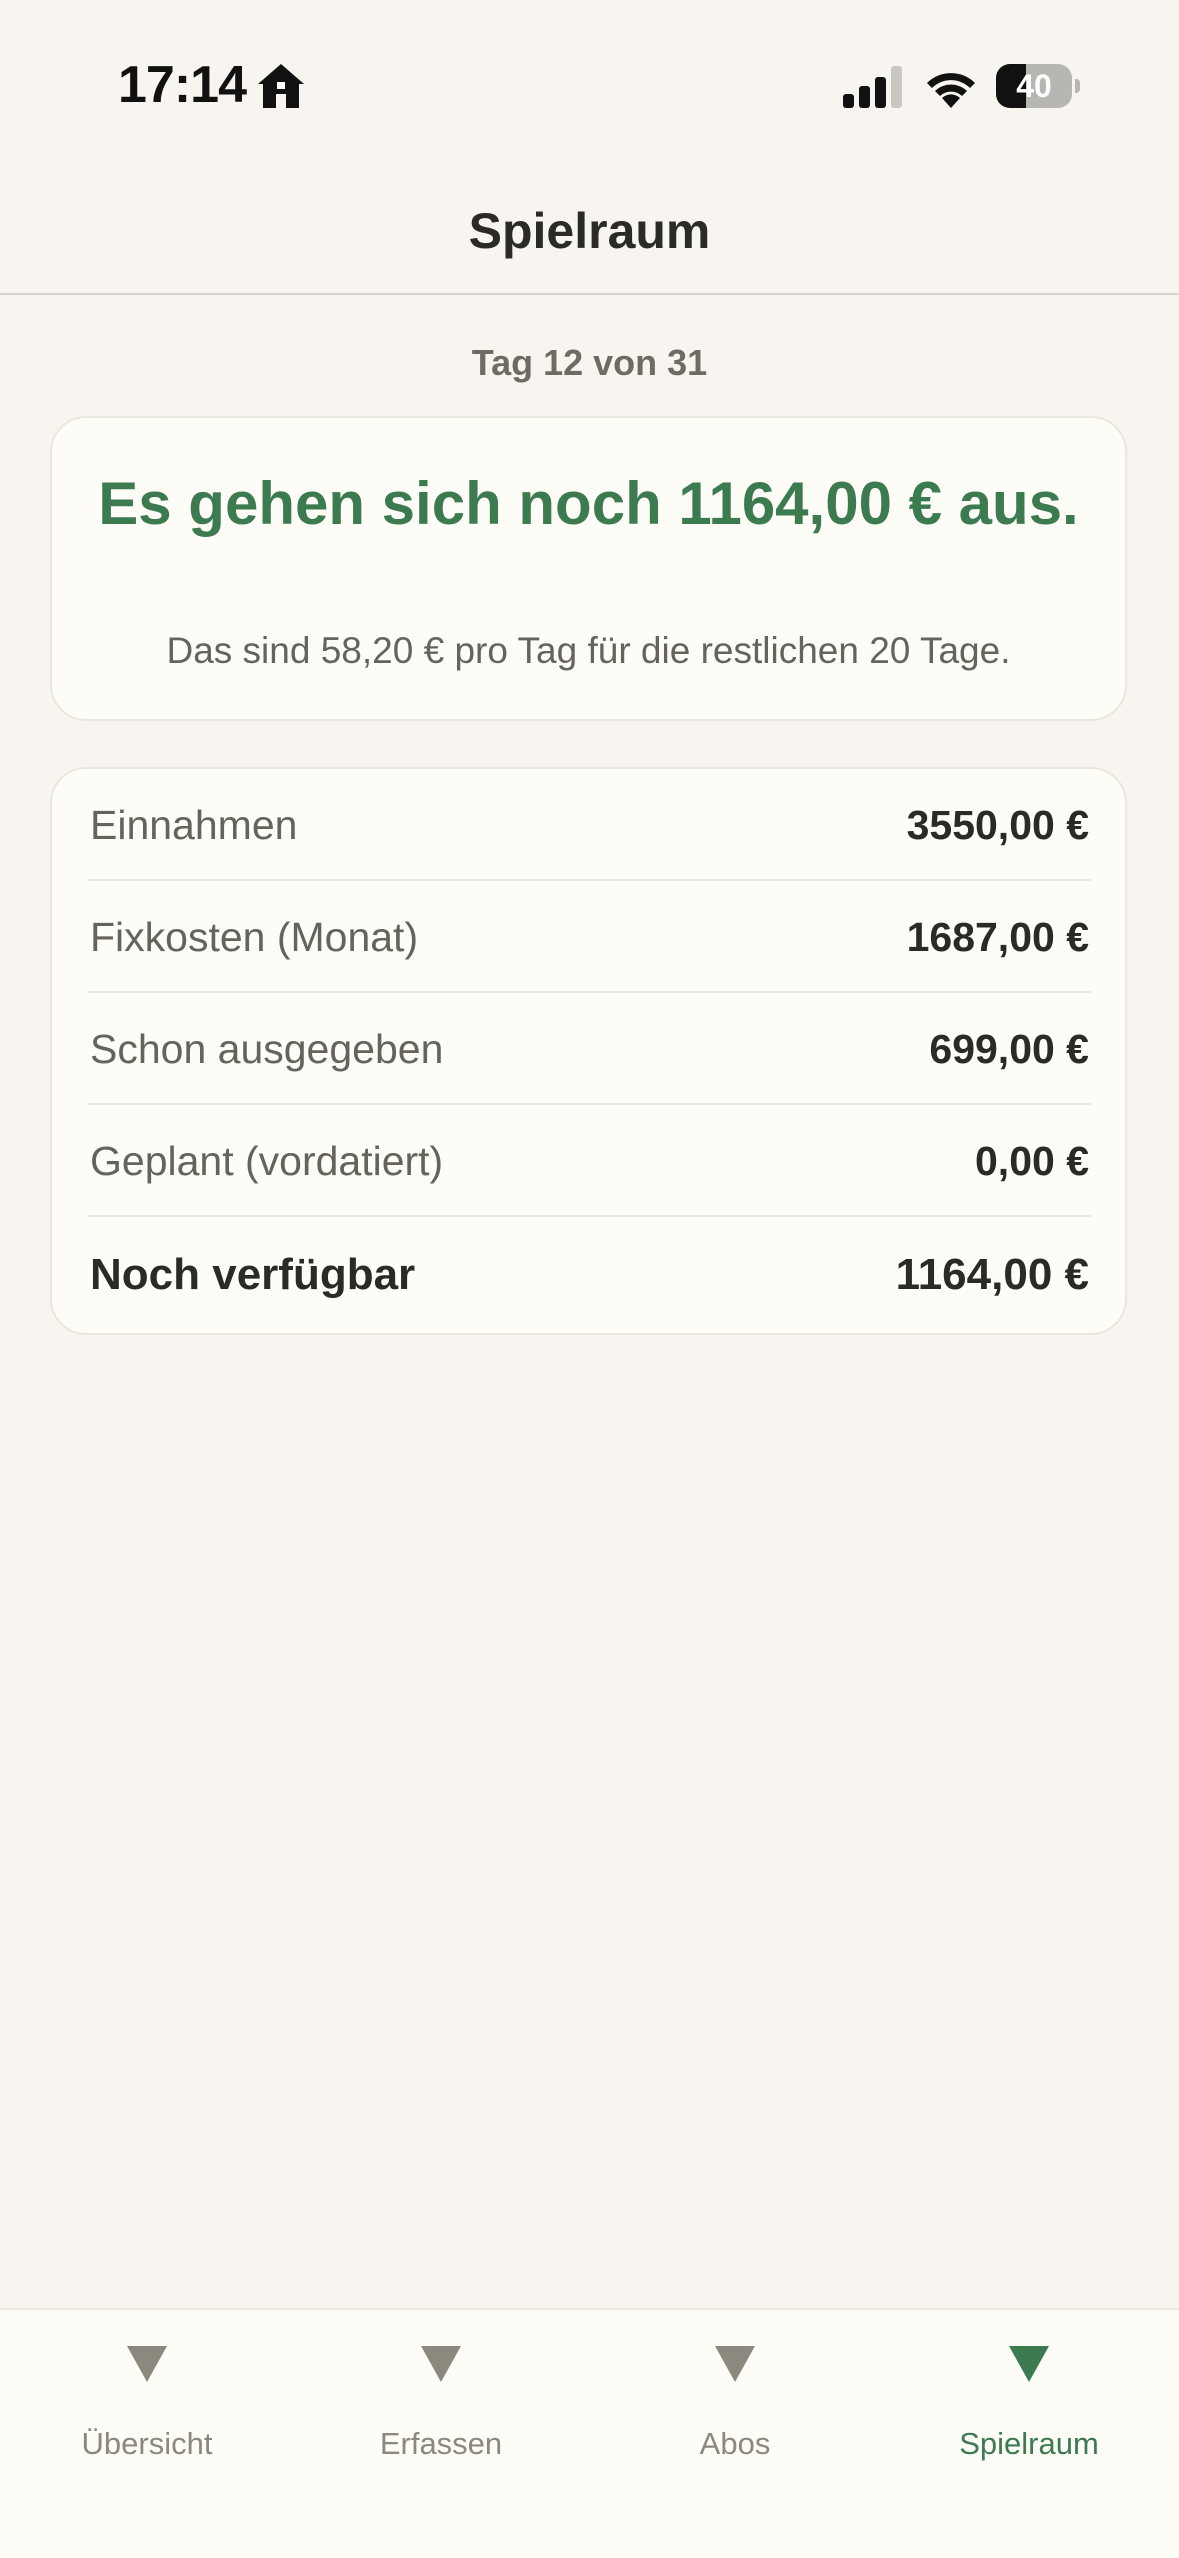 This screenshot has height=2558, width=1179. I want to click on row-label: Geplant (vordatiert), so click(267, 1161).